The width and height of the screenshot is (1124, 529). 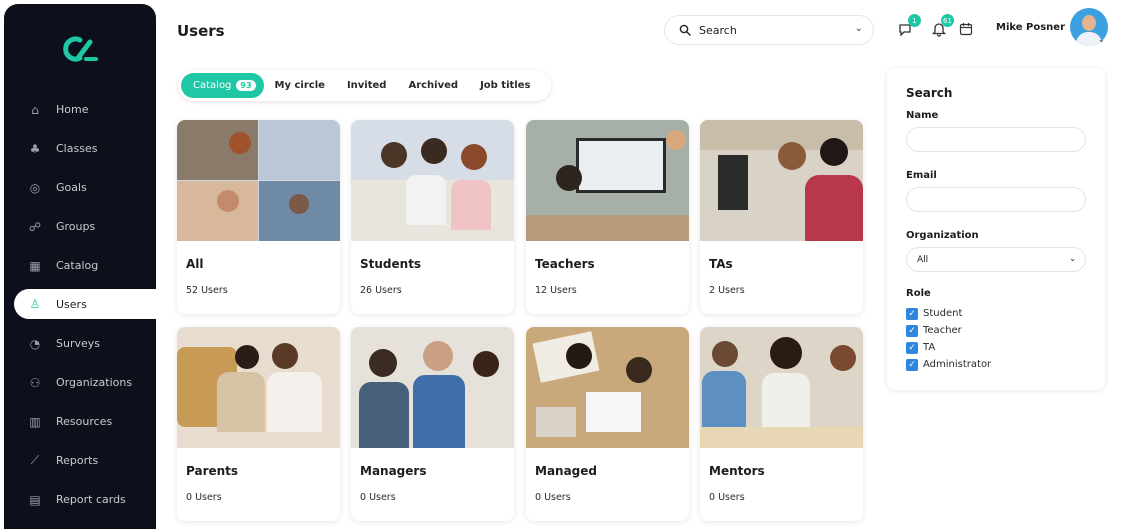 What do you see at coordinates (195, 264) in the screenshot?
I see `card-title: All` at bounding box center [195, 264].